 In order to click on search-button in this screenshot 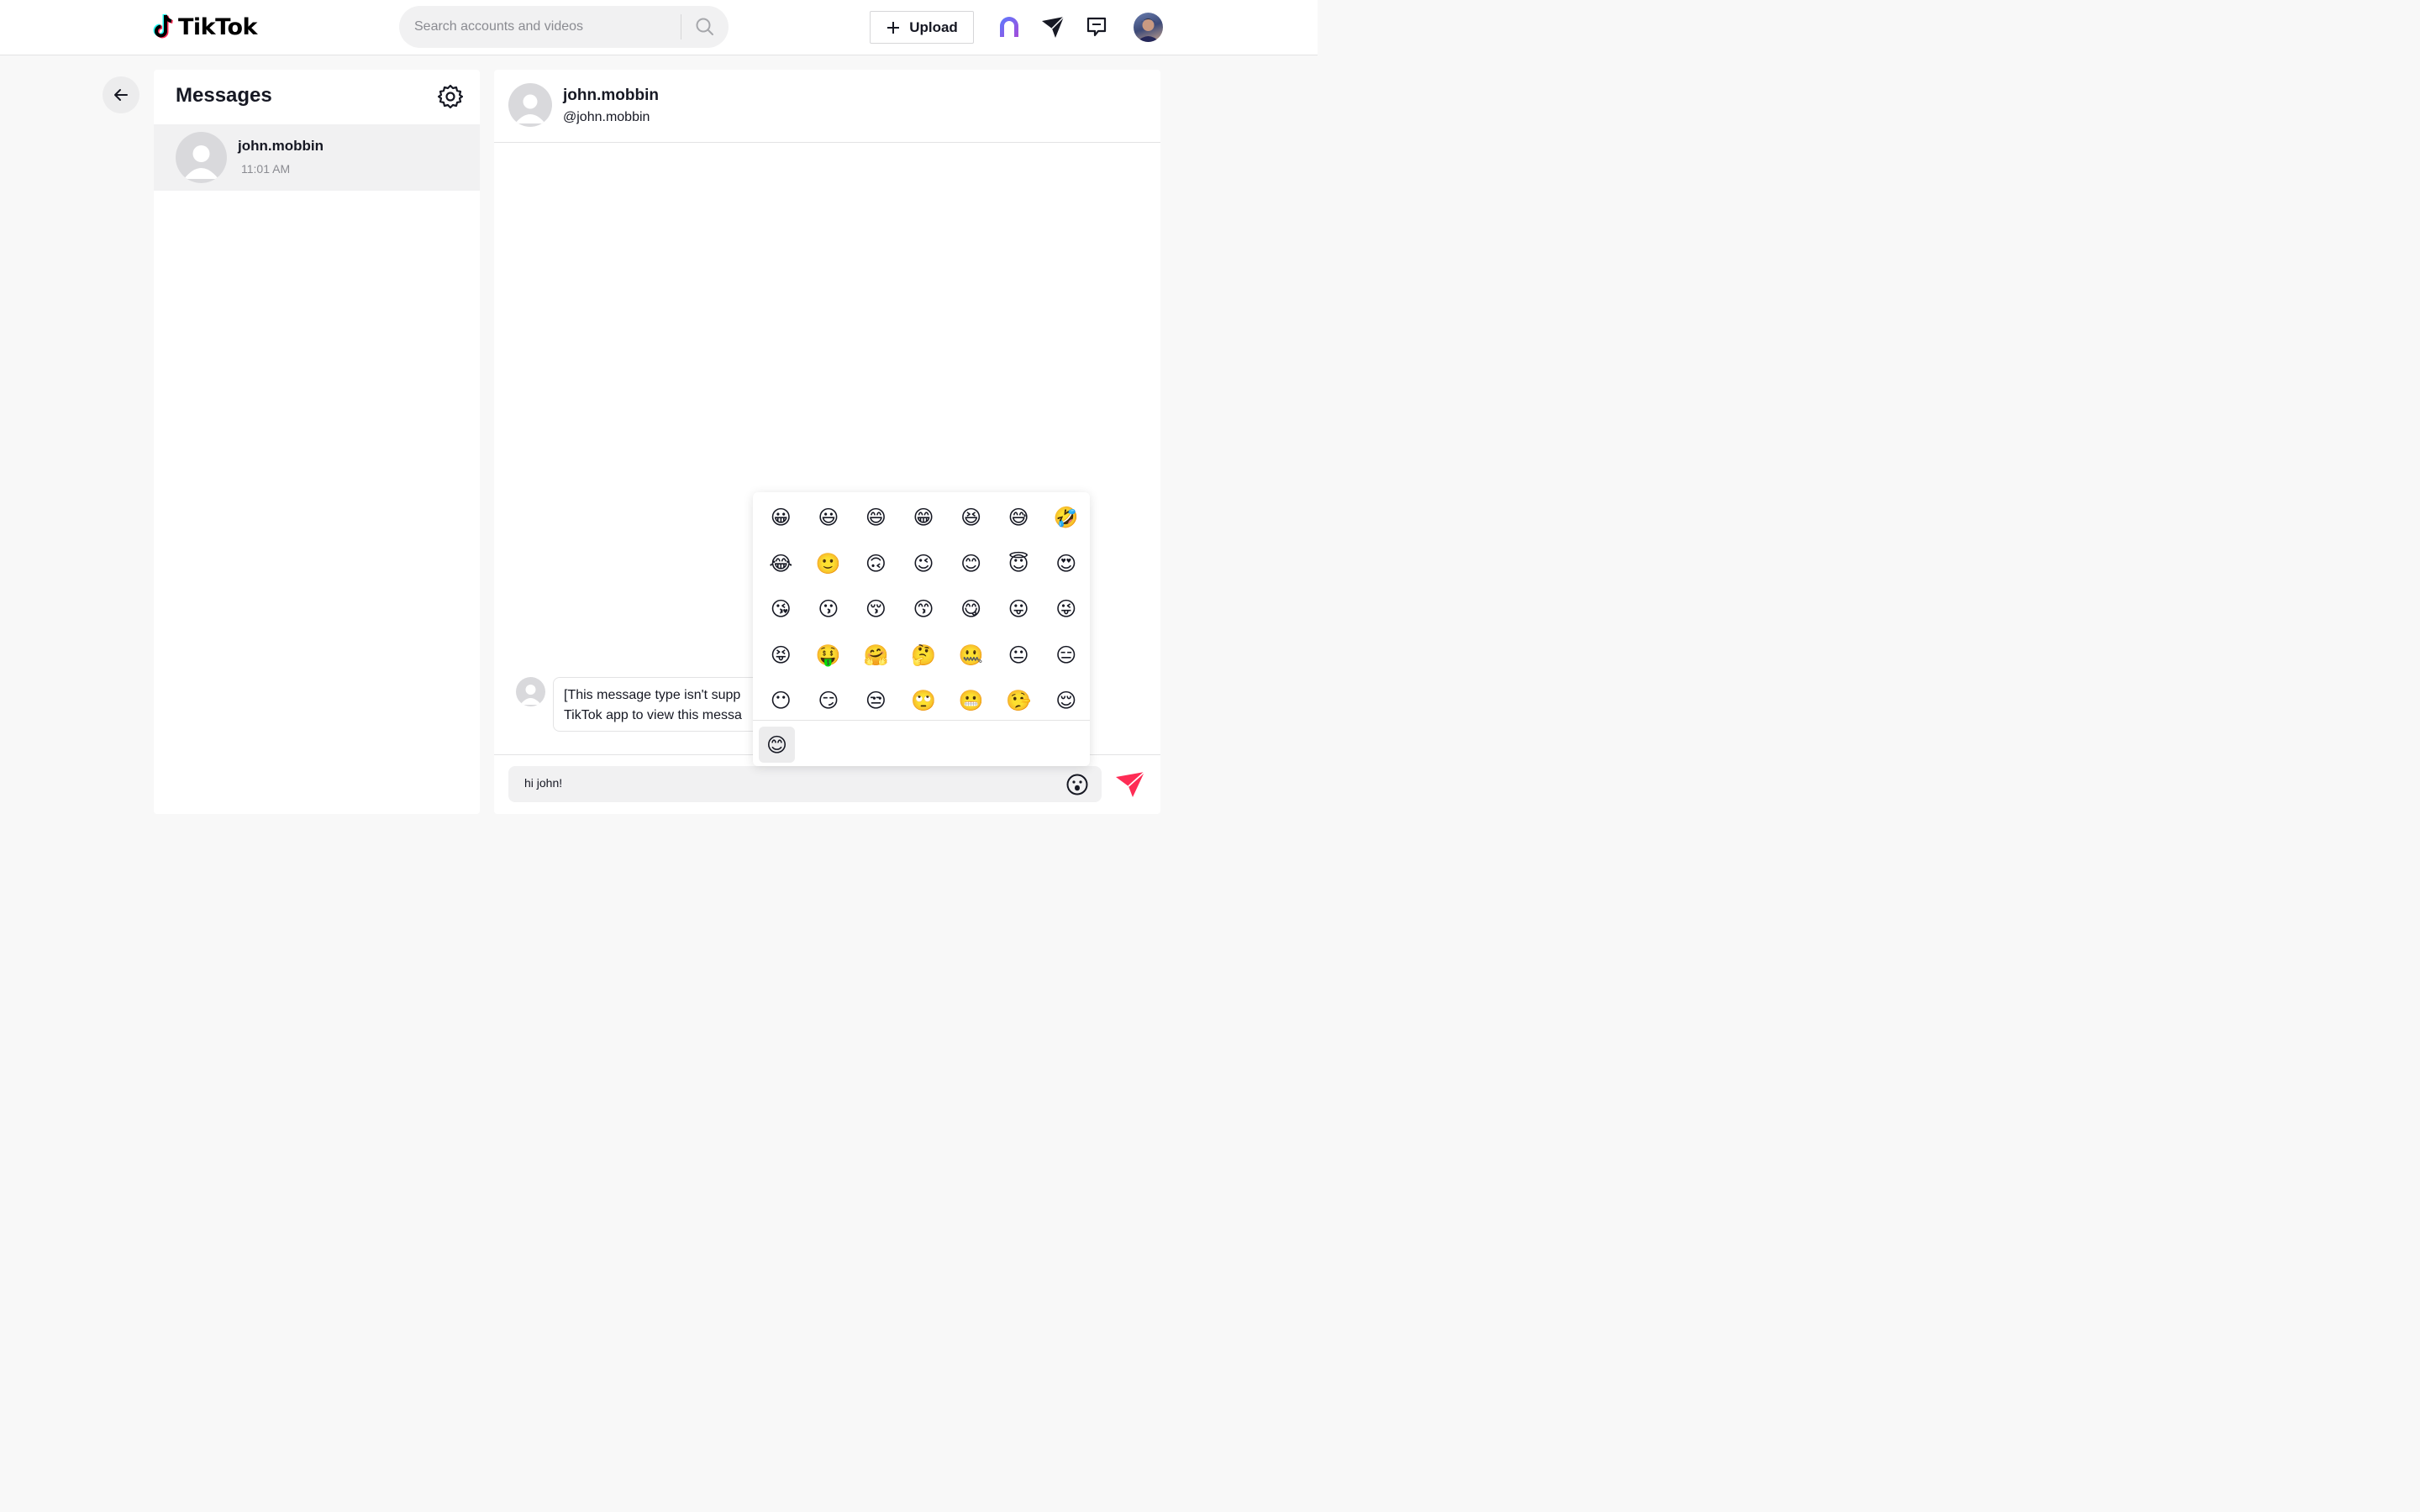, I will do `click(704, 27)`.